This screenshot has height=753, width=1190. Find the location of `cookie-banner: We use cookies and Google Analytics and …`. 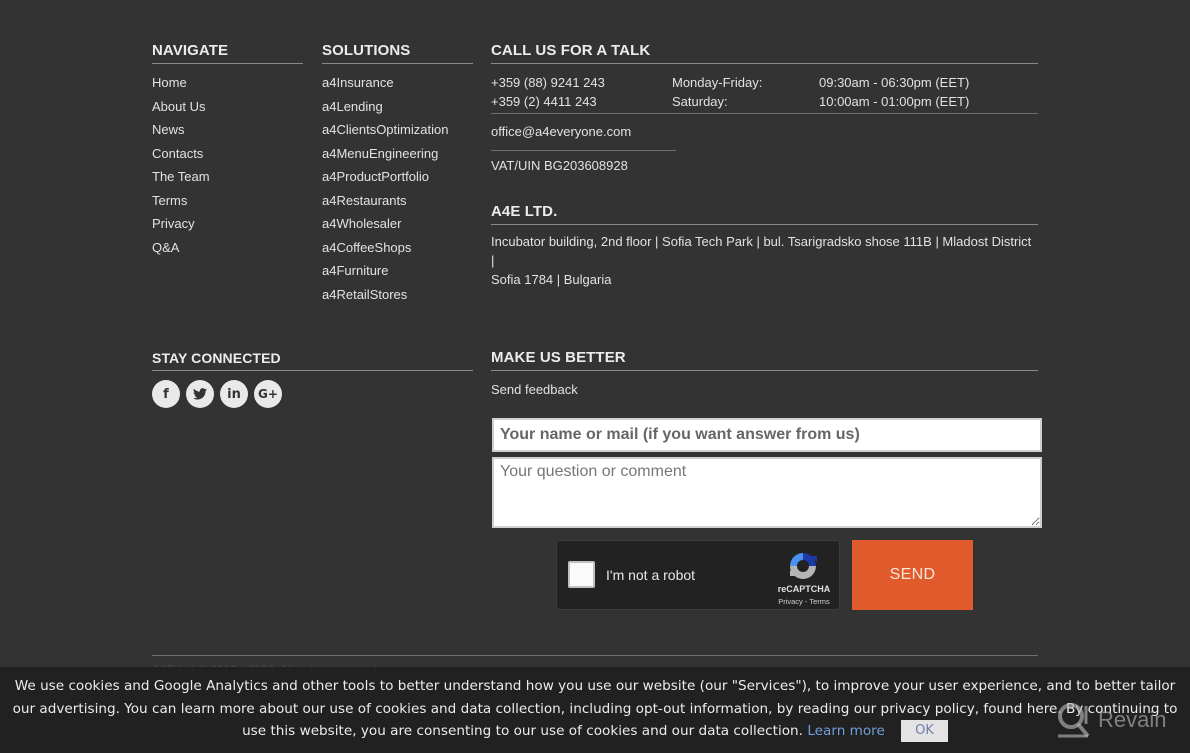

cookie-banner: We use cookies and Google Analytics and … is located at coordinates (595, 710).